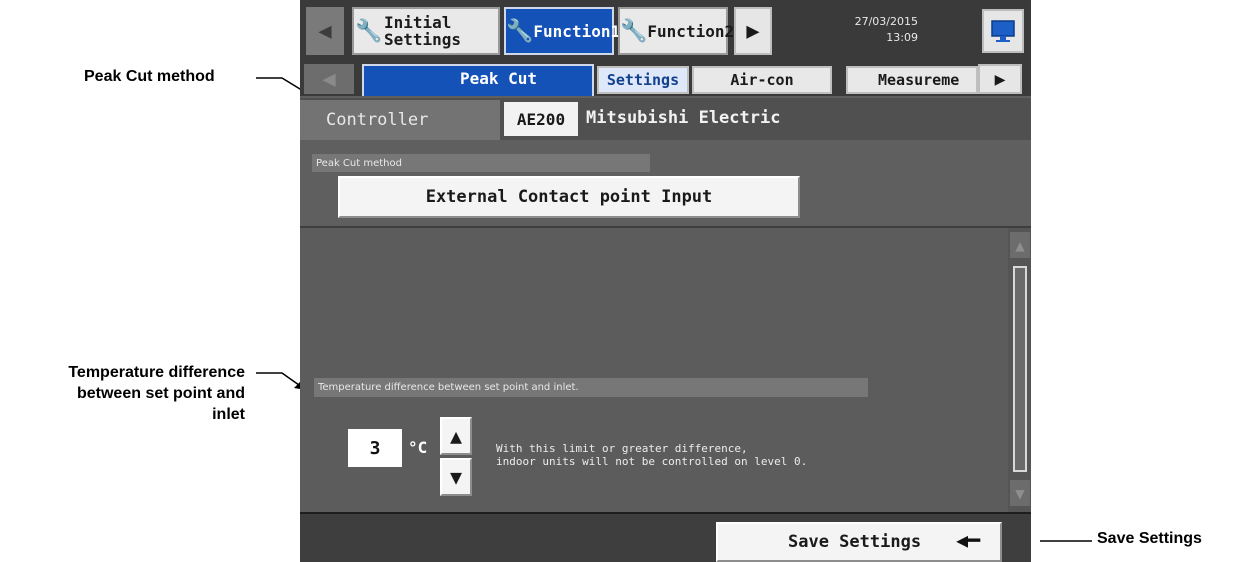  I want to click on controller-model: AE200, so click(541, 119).